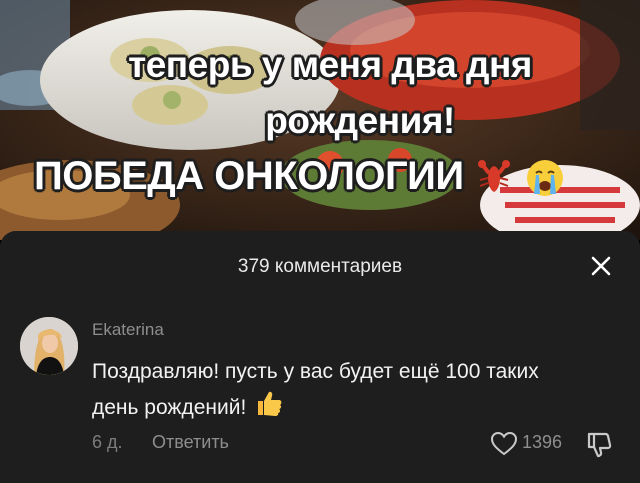  Describe the element at coordinates (249, 176) in the screenshot. I see `video-caption-line-3-text: ПОБЕДА ОНКОЛОГИИ` at that location.